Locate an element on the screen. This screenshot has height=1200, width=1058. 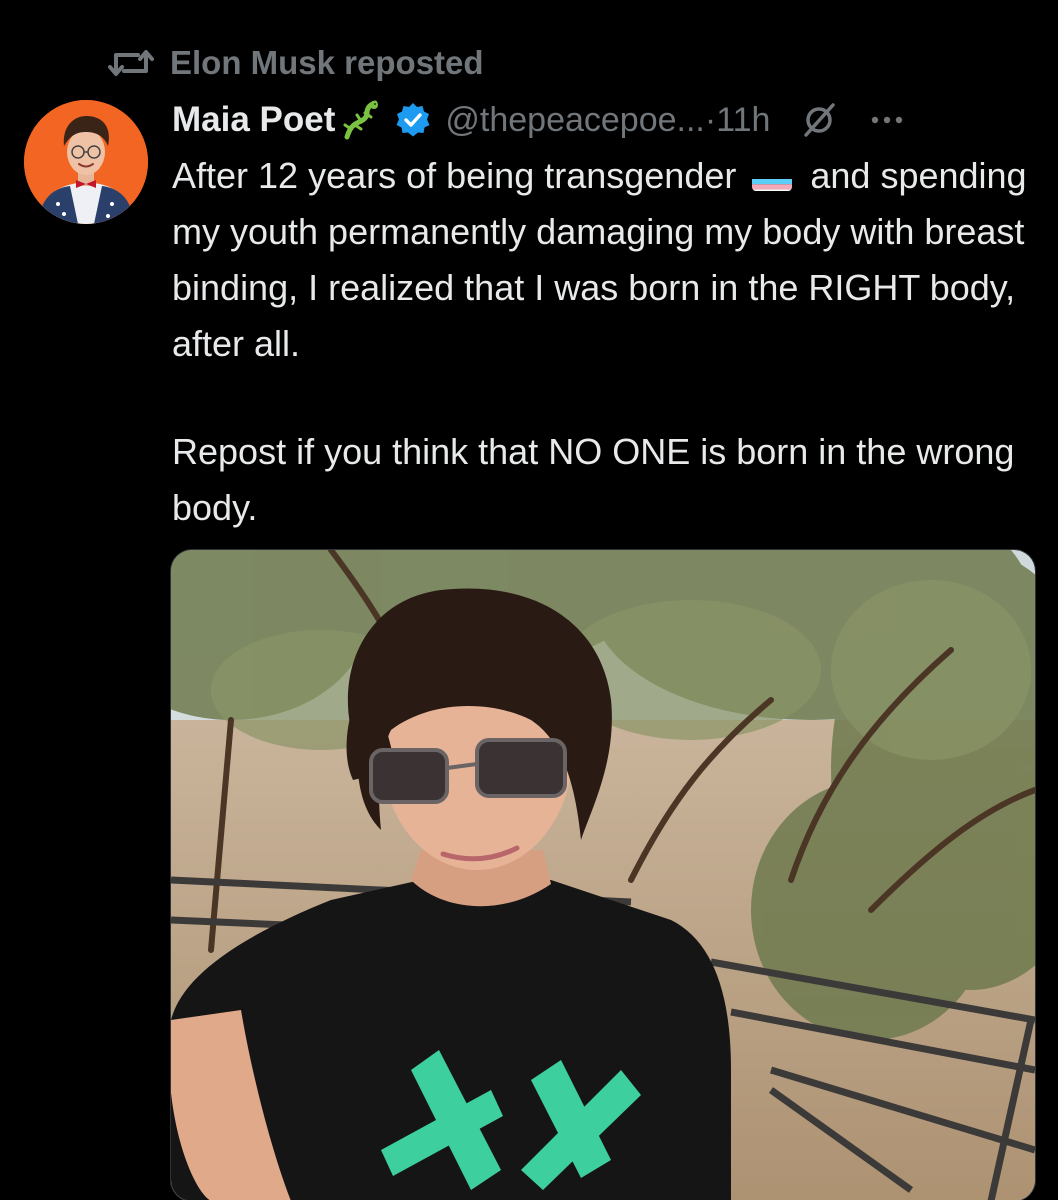
post-timestamp: 11h is located at coordinates (743, 120).